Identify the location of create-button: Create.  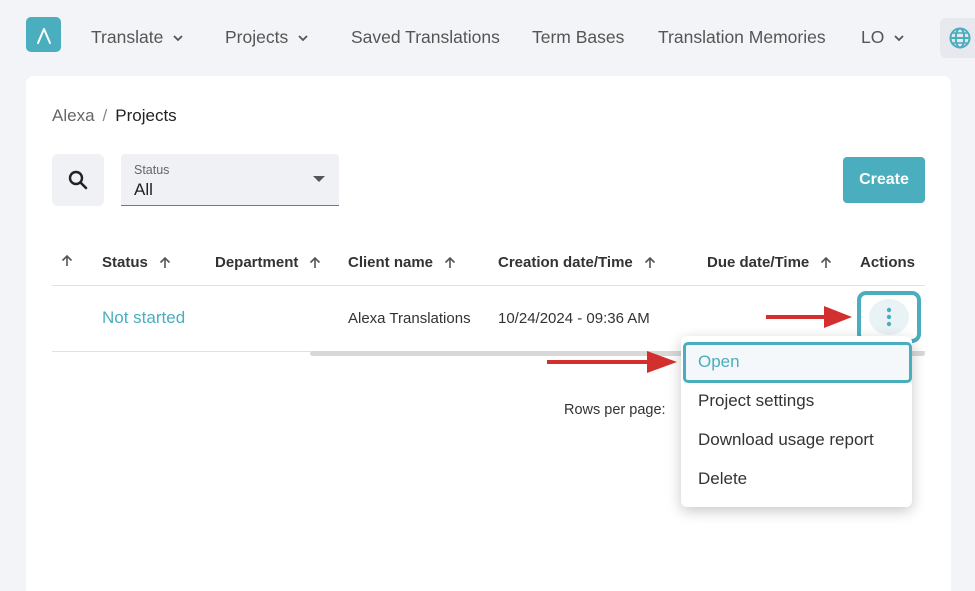
(884, 180).